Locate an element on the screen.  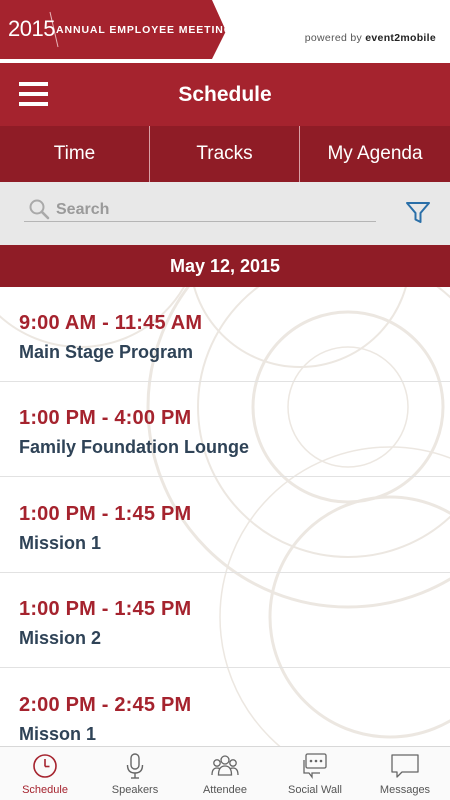
nav-messages: Messages is located at coordinates (405, 773).